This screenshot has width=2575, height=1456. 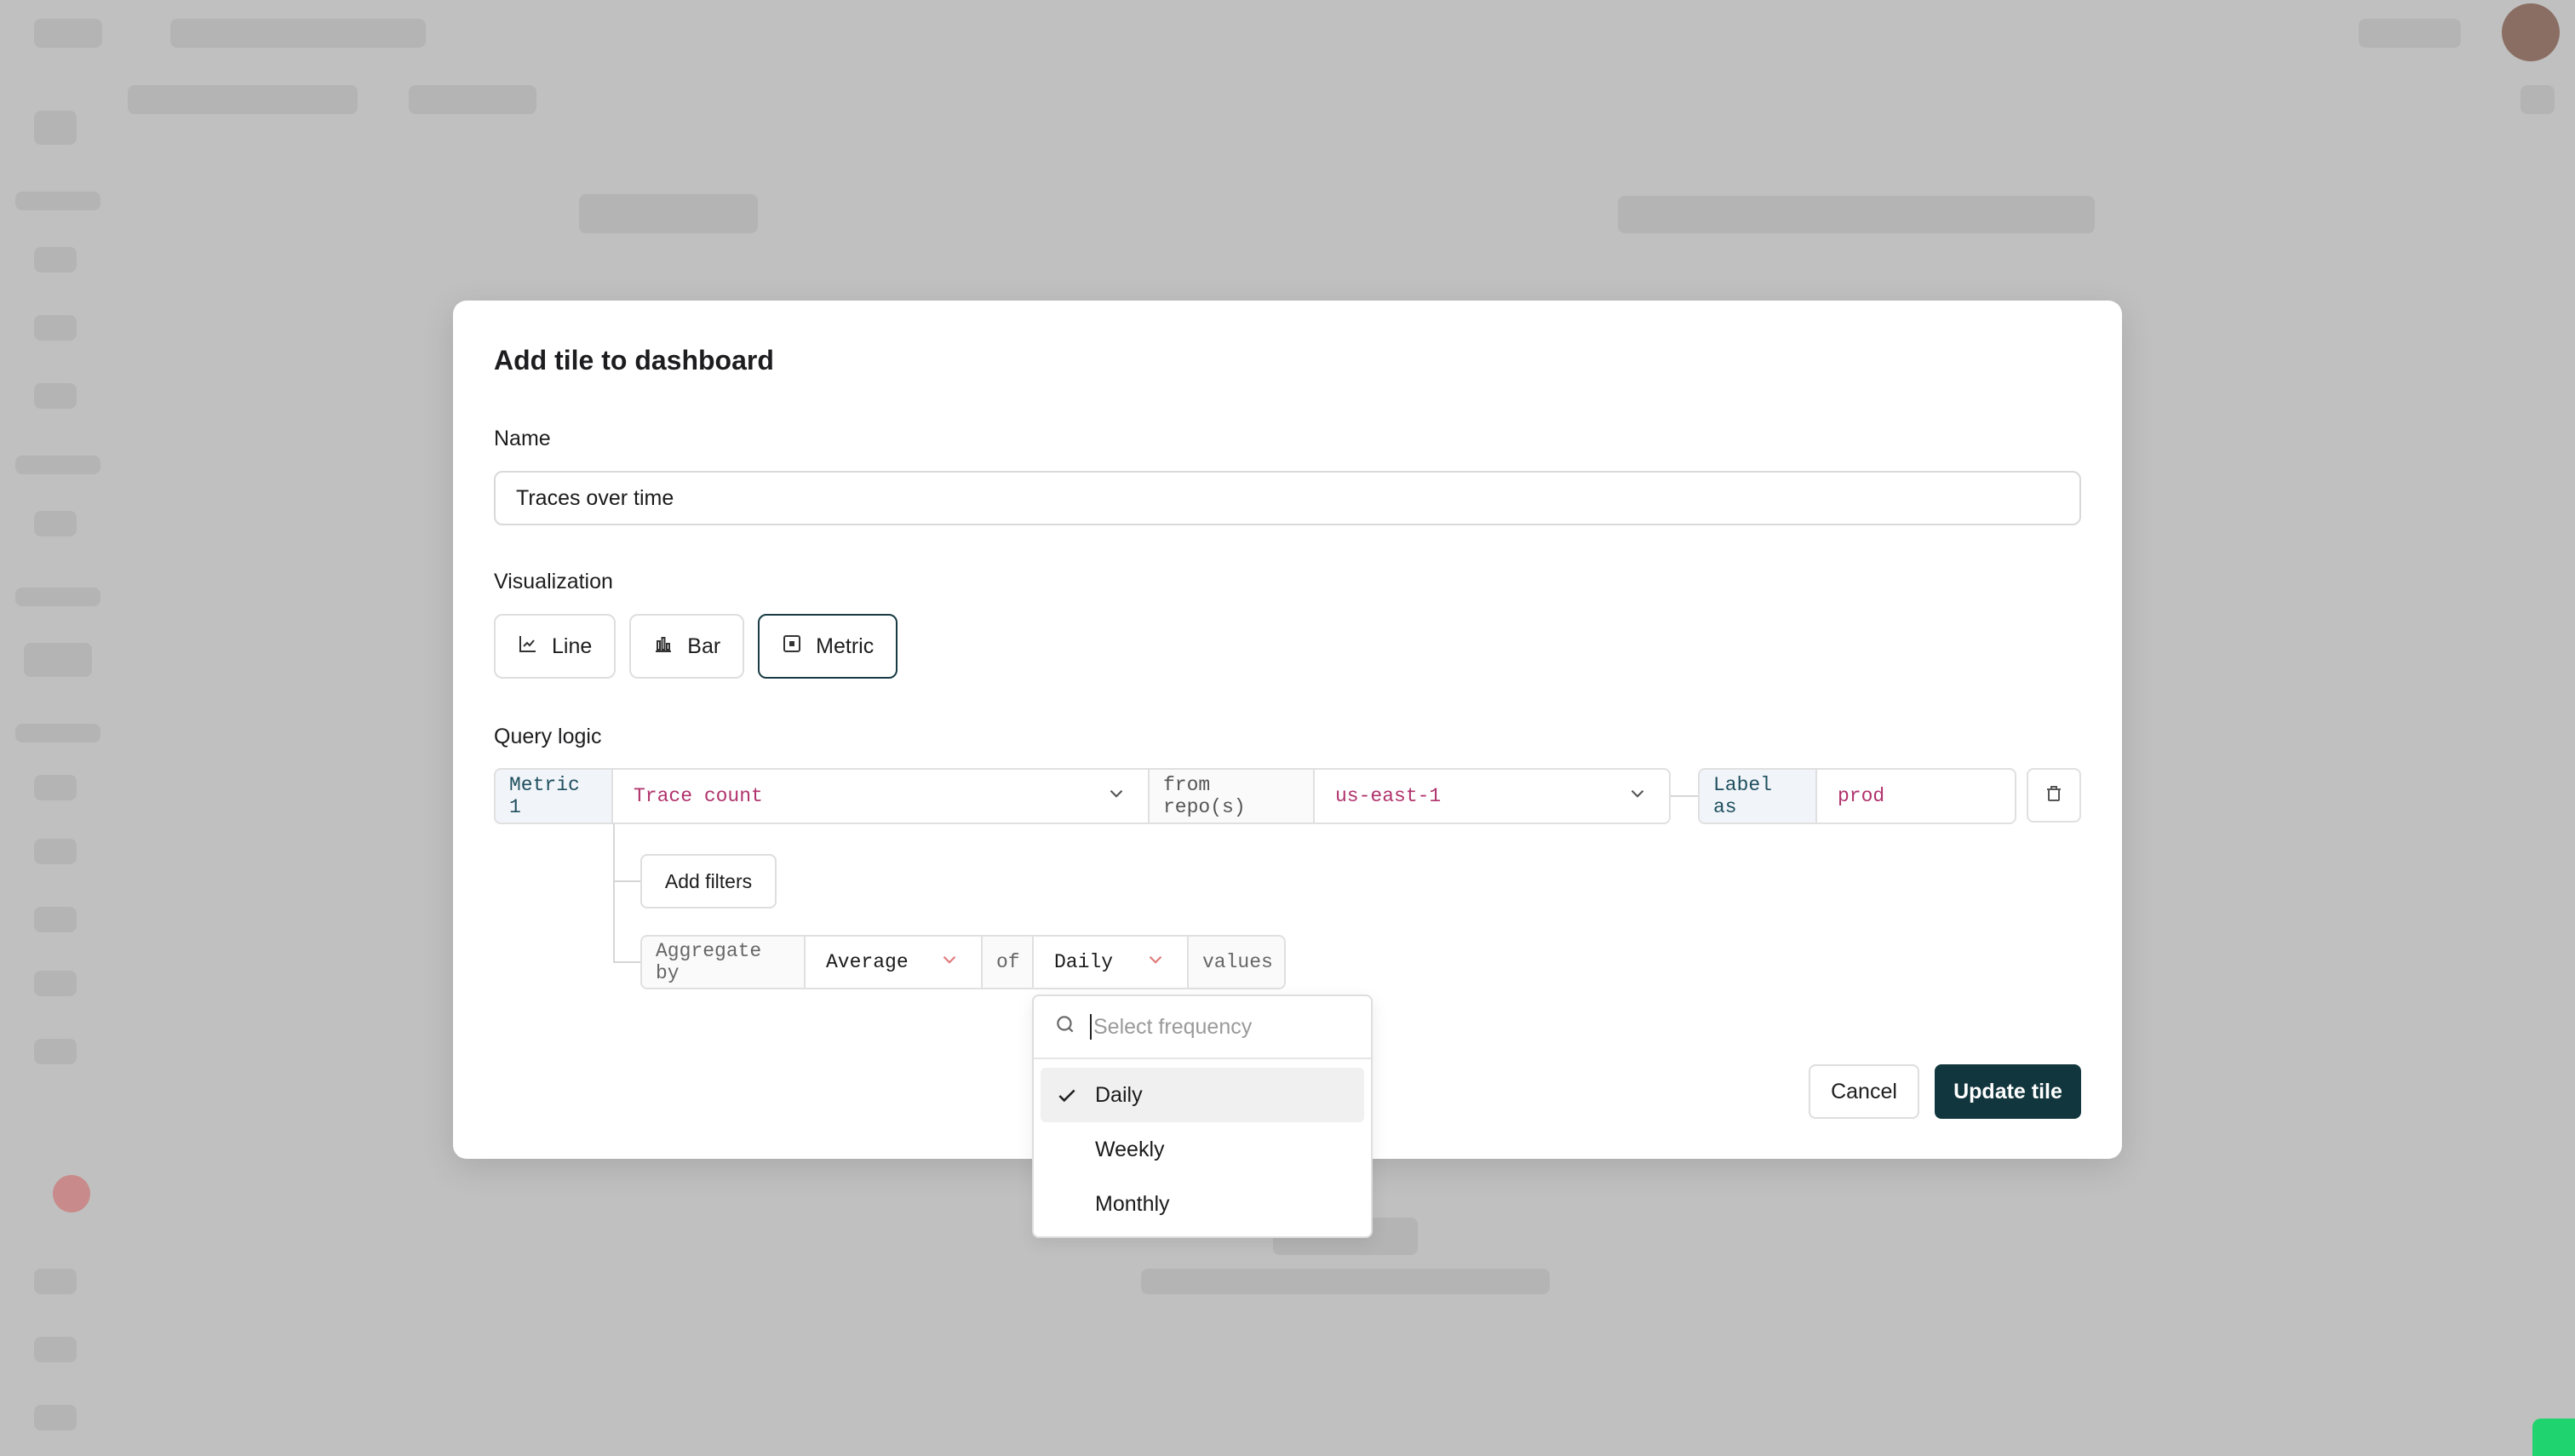 I want to click on delete-metric-button, so click(x=2054, y=796).